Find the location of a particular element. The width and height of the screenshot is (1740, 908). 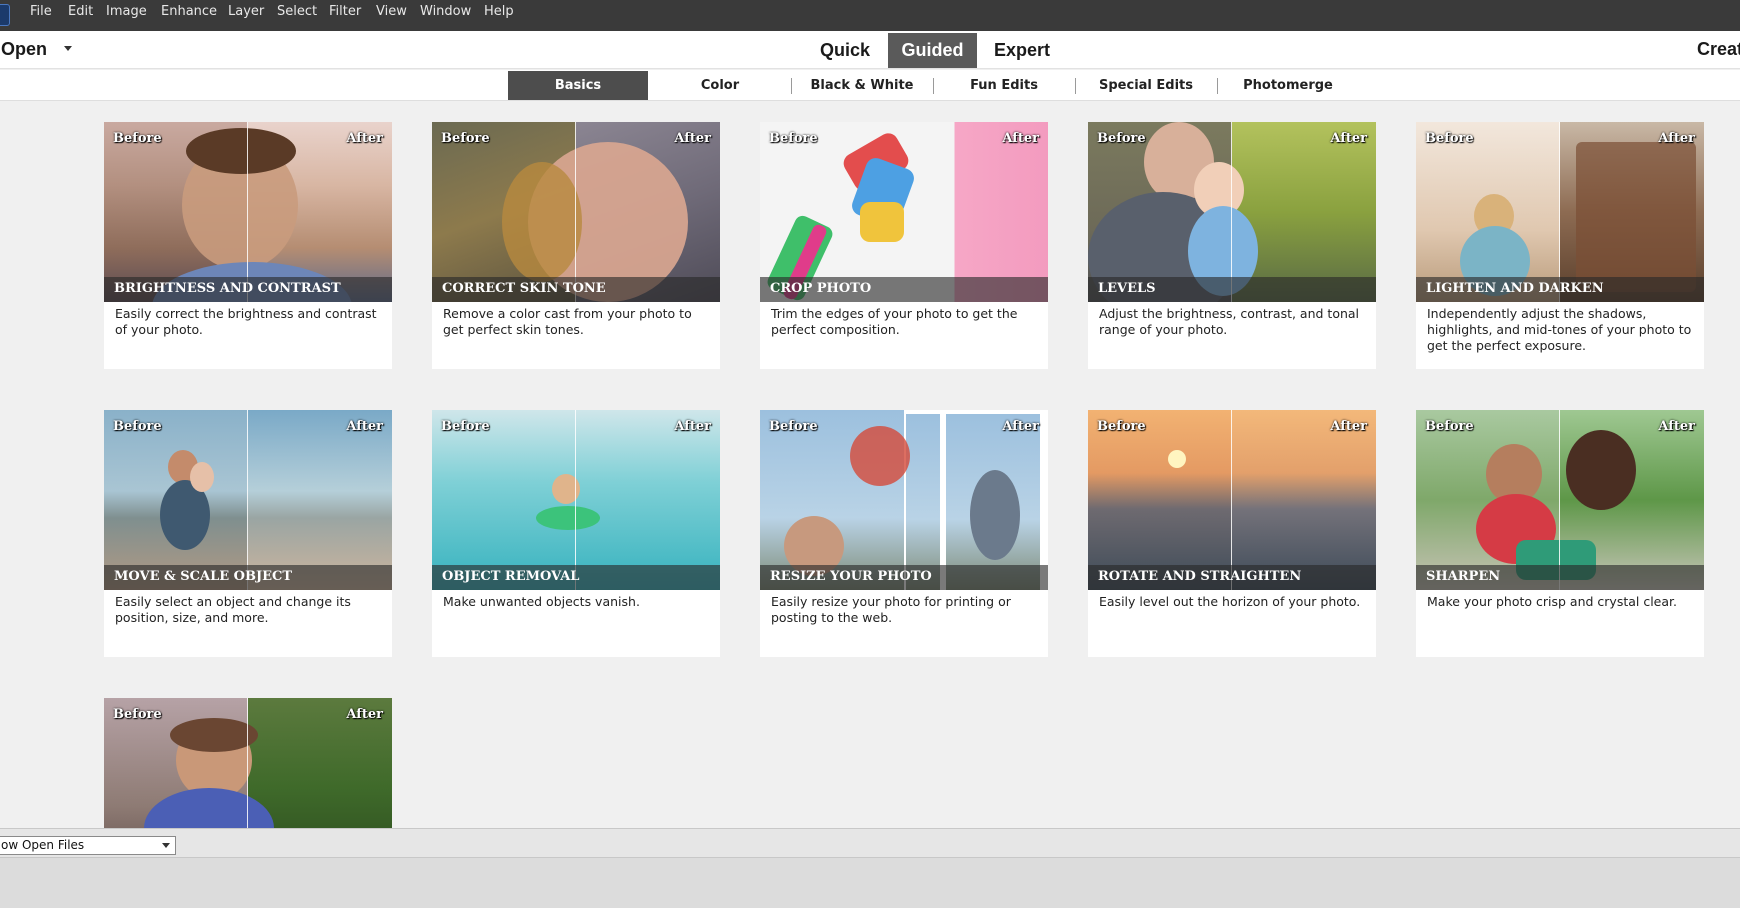

card-title: MOVE & SCALE OBJECT is located at coordinates (203, 576).